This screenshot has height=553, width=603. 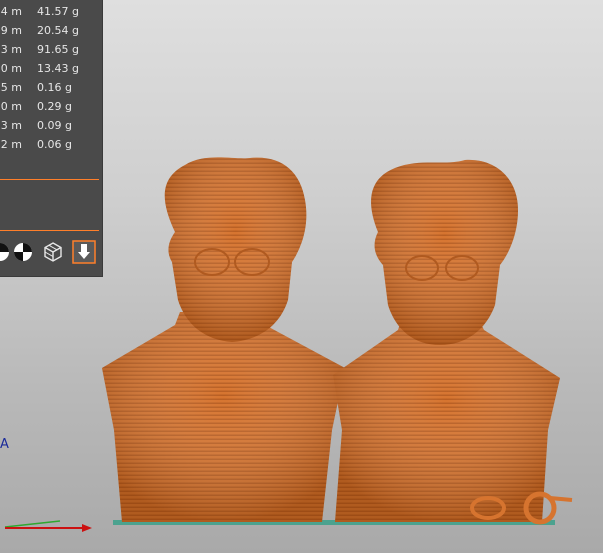 I want to click on layer-download-icon, so click(x=84, y=252).